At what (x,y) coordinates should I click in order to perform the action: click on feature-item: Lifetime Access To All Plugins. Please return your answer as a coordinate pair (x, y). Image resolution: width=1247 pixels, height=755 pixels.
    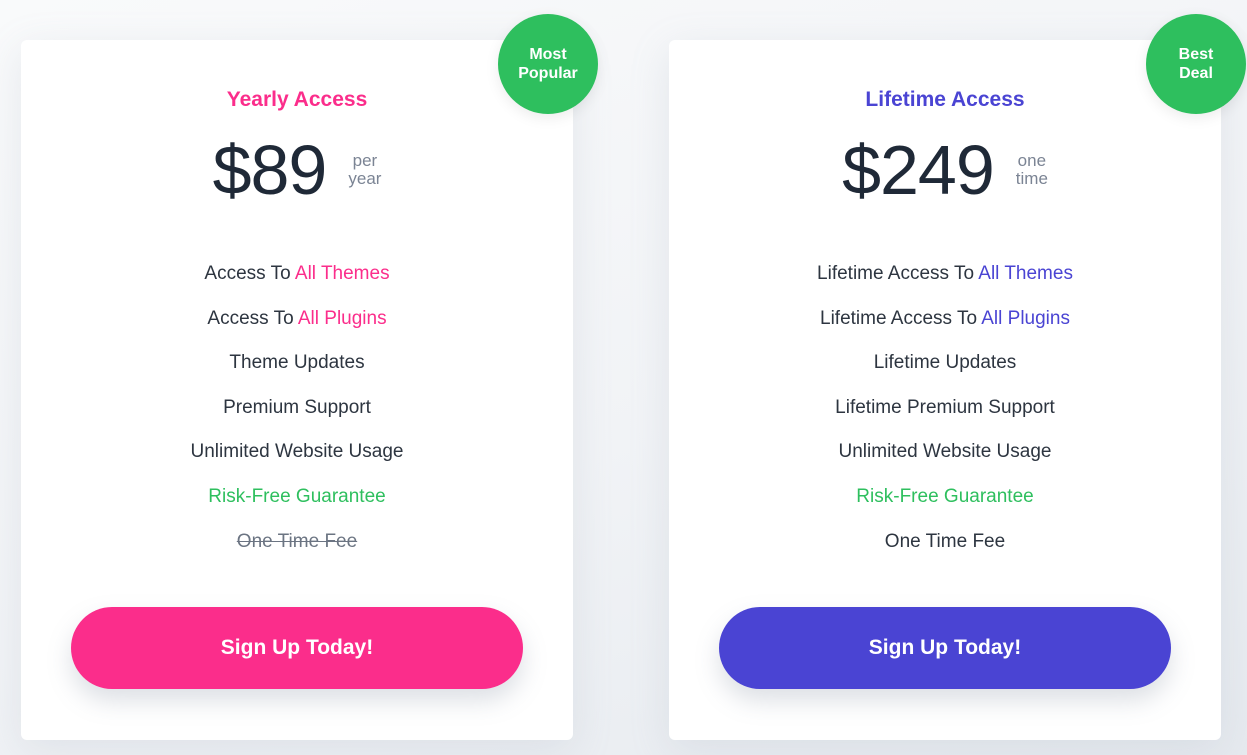
    Looking at the image, I should click on (945, 329).